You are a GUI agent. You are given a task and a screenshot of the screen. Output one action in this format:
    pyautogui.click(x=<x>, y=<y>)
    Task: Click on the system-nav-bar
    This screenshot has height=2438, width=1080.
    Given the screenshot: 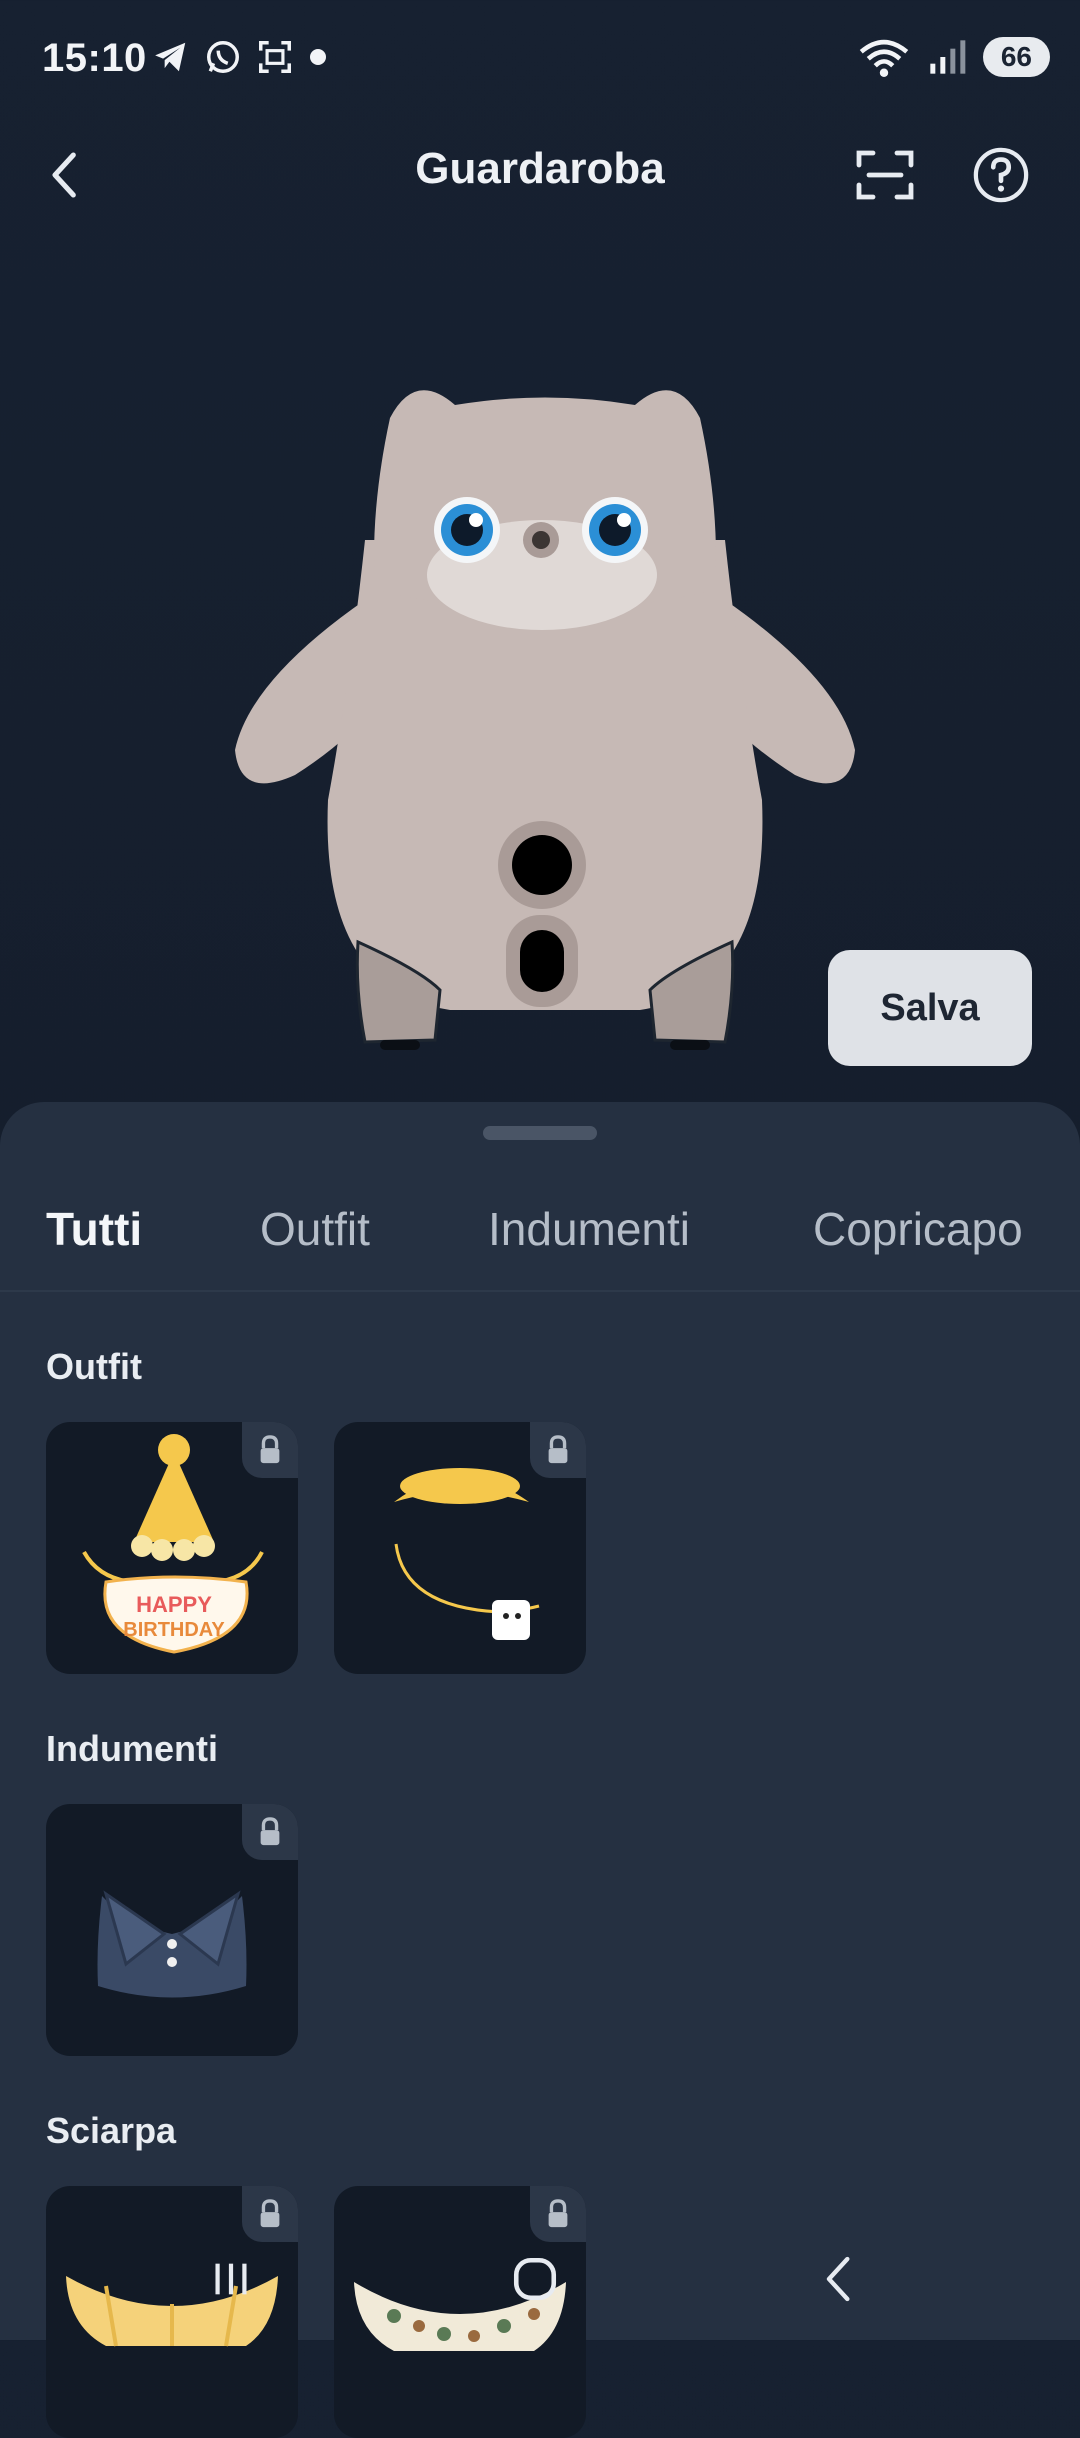 What is the action you would take?
    pyautogui.click(x=540, y=2280)
    